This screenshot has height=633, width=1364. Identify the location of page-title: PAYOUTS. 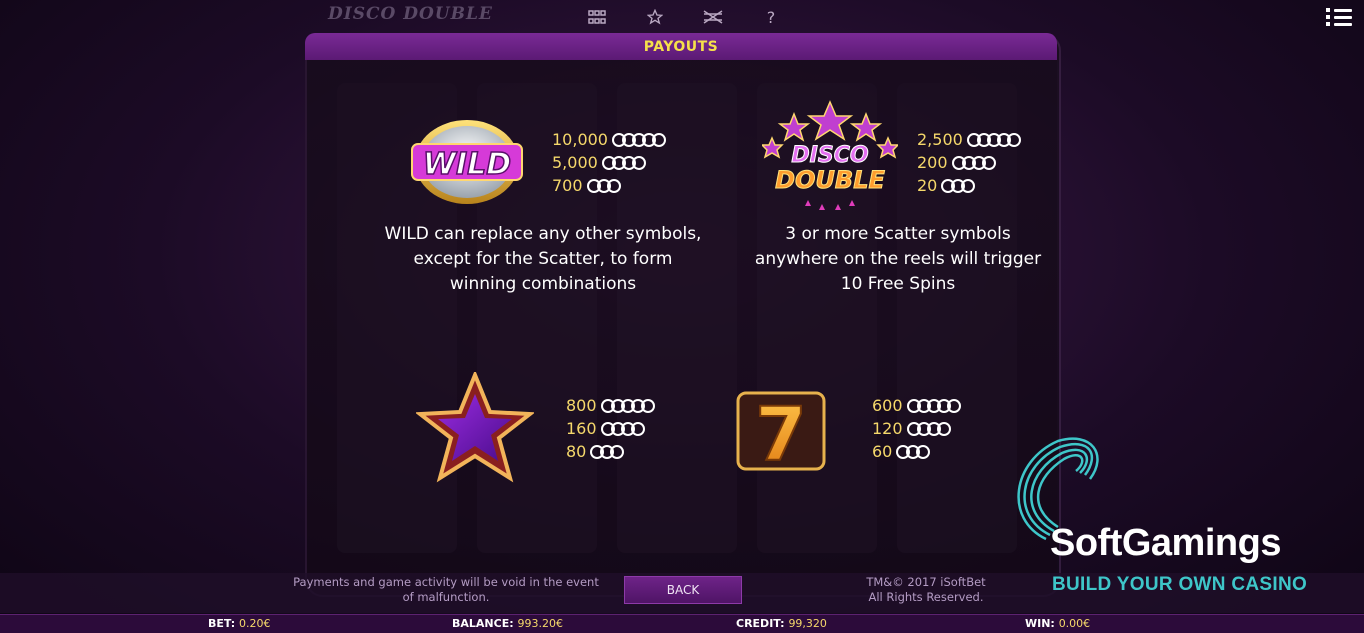
(681, 46).